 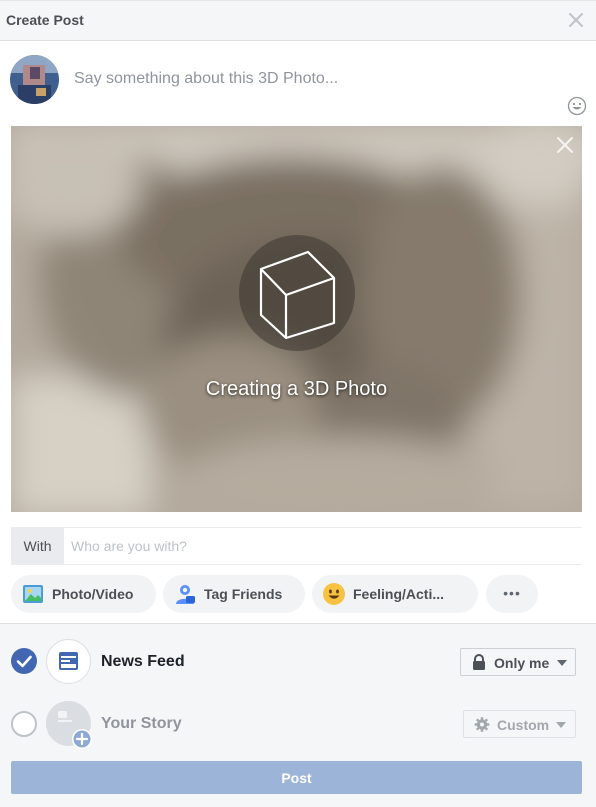 I want to click on more-icon: •••, so click(x=512, y=593).